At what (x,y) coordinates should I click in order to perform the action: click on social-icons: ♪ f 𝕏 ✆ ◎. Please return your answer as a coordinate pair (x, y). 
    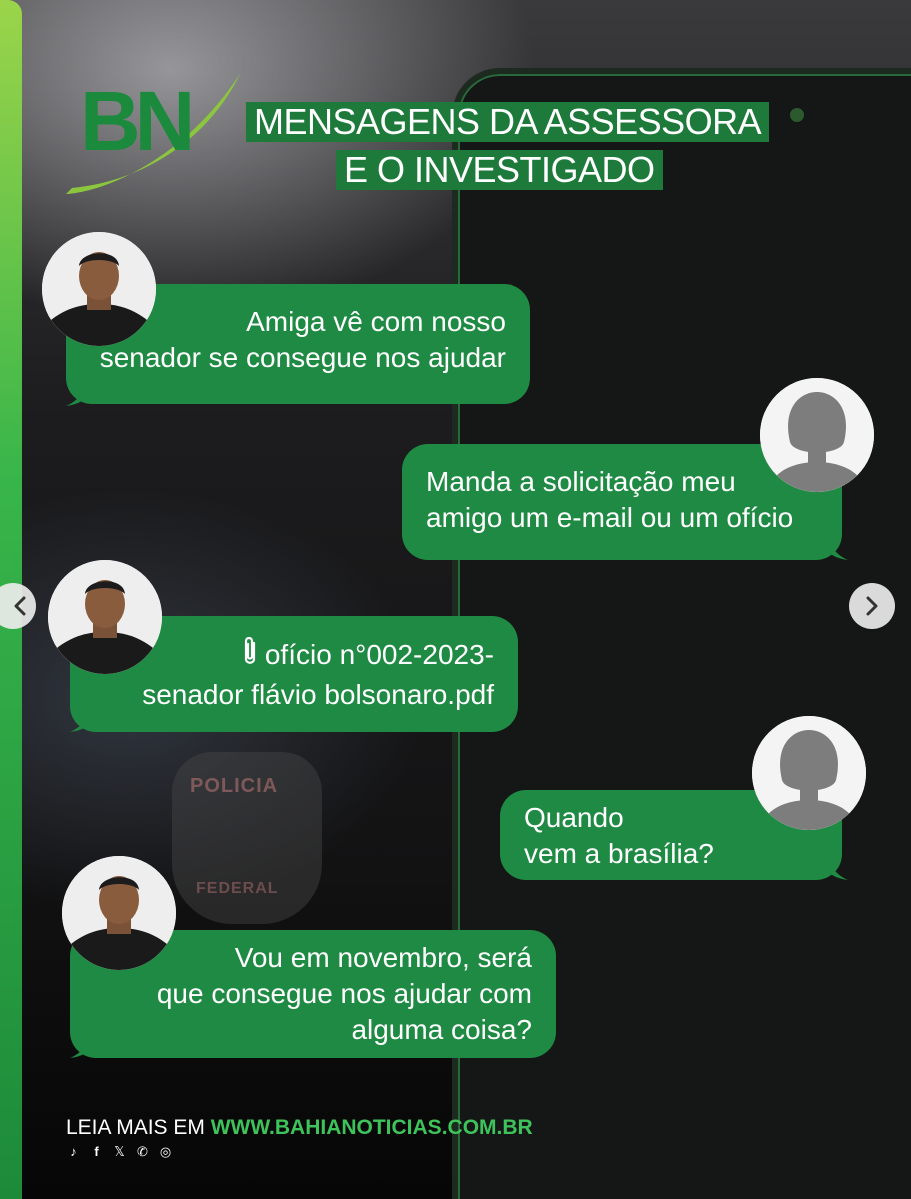
    Looking at the image, I should click on (119, 1151).